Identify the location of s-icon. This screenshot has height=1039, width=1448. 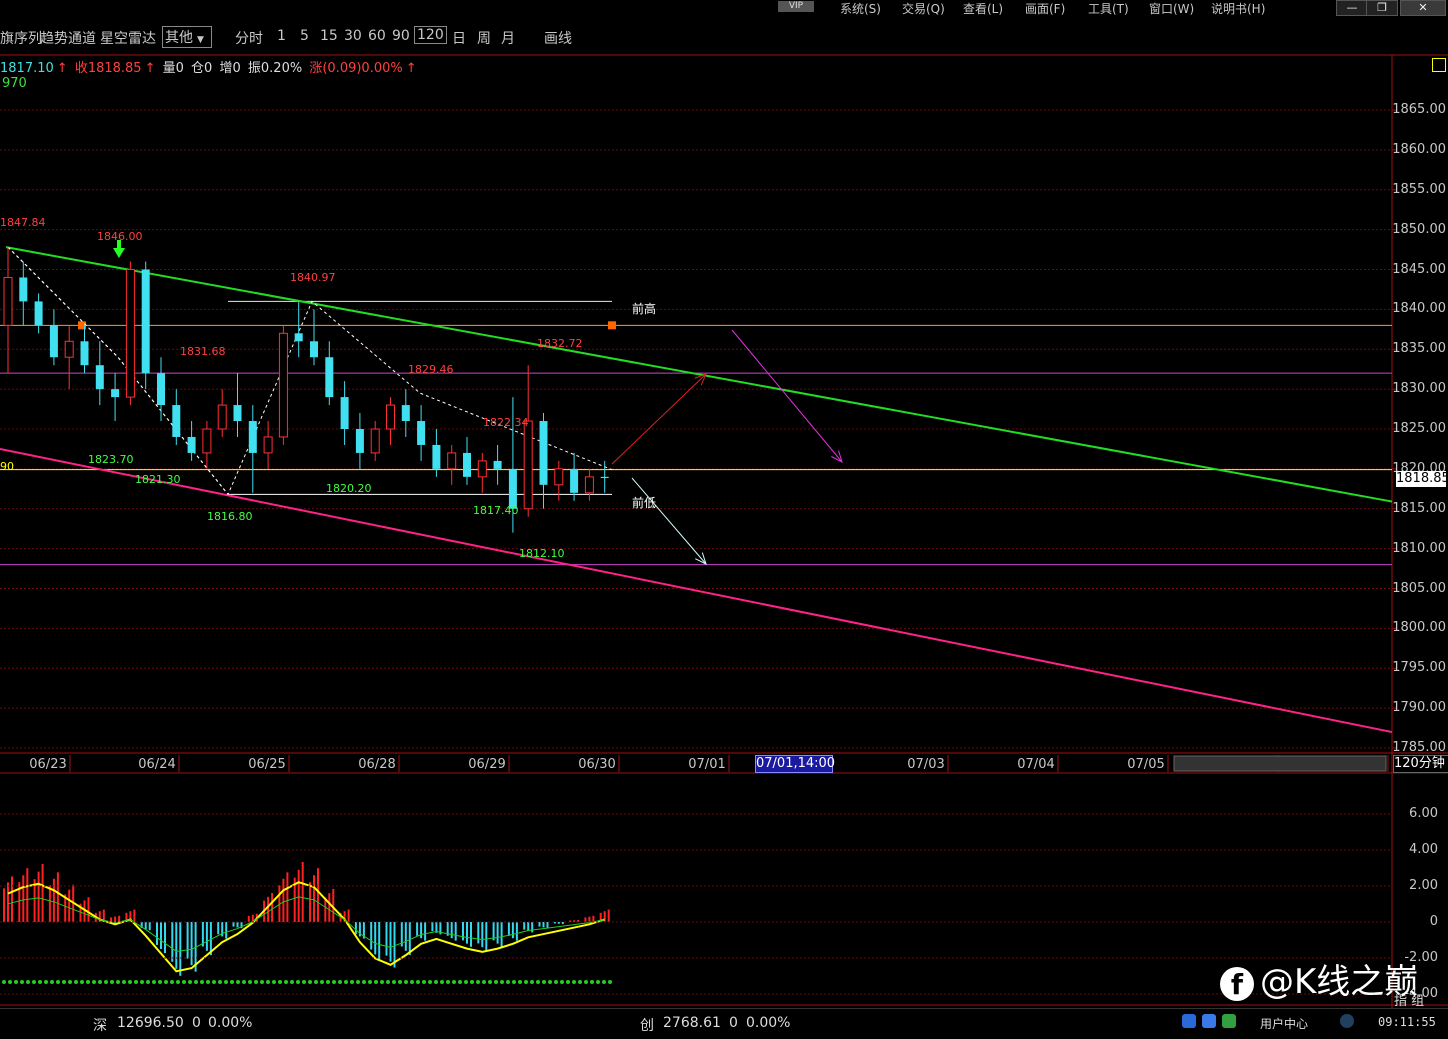
(1189, 1021).